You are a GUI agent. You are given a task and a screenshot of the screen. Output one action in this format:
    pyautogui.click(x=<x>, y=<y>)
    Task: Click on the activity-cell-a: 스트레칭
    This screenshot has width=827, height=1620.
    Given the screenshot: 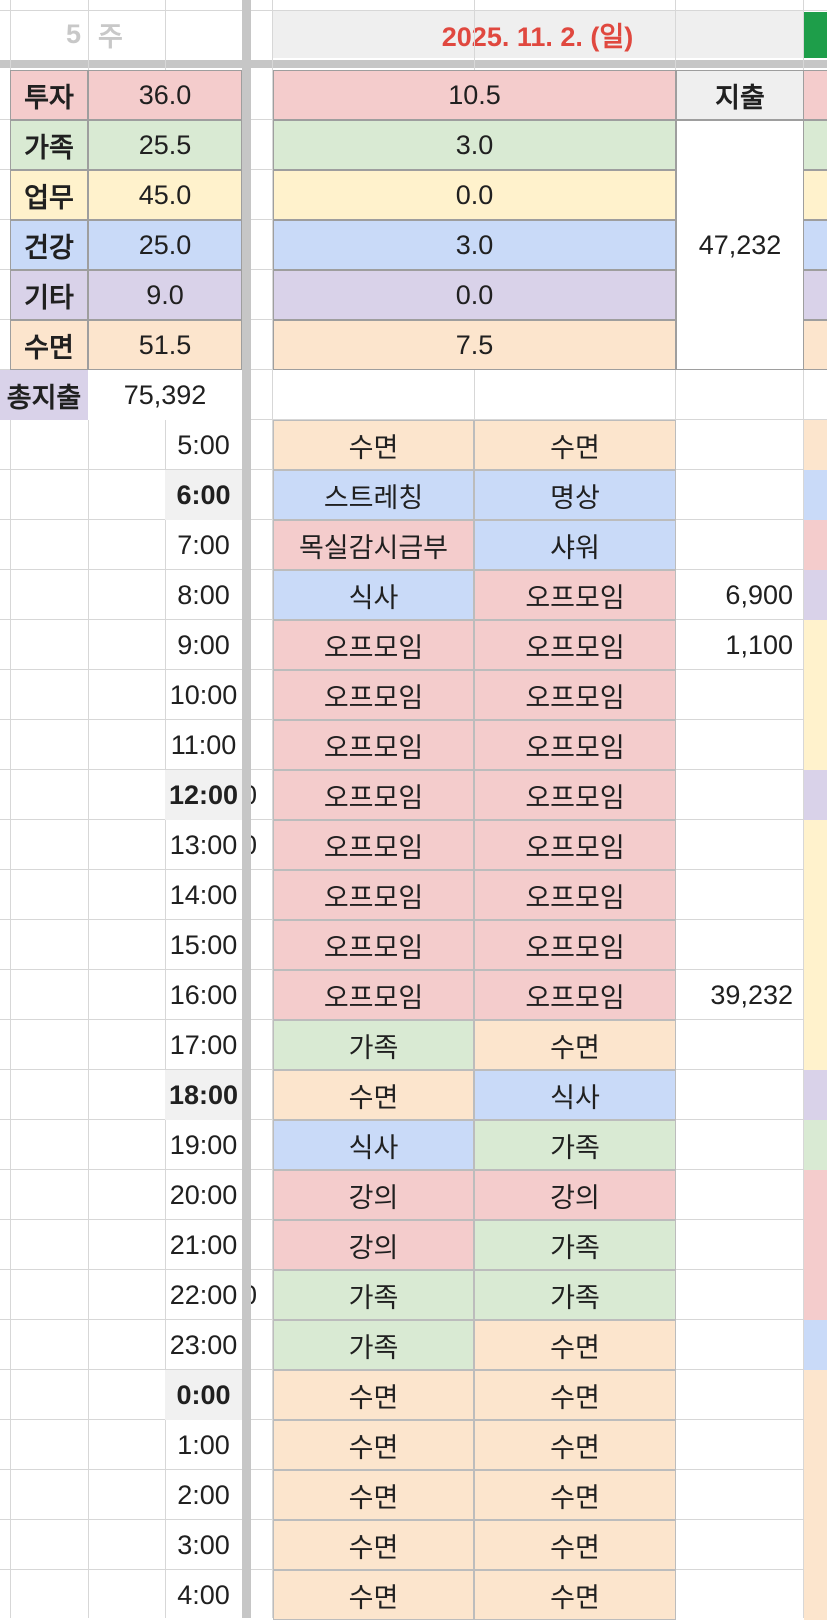 What is the action you would take?
    pyautogui.click(x=373, y=495)
    